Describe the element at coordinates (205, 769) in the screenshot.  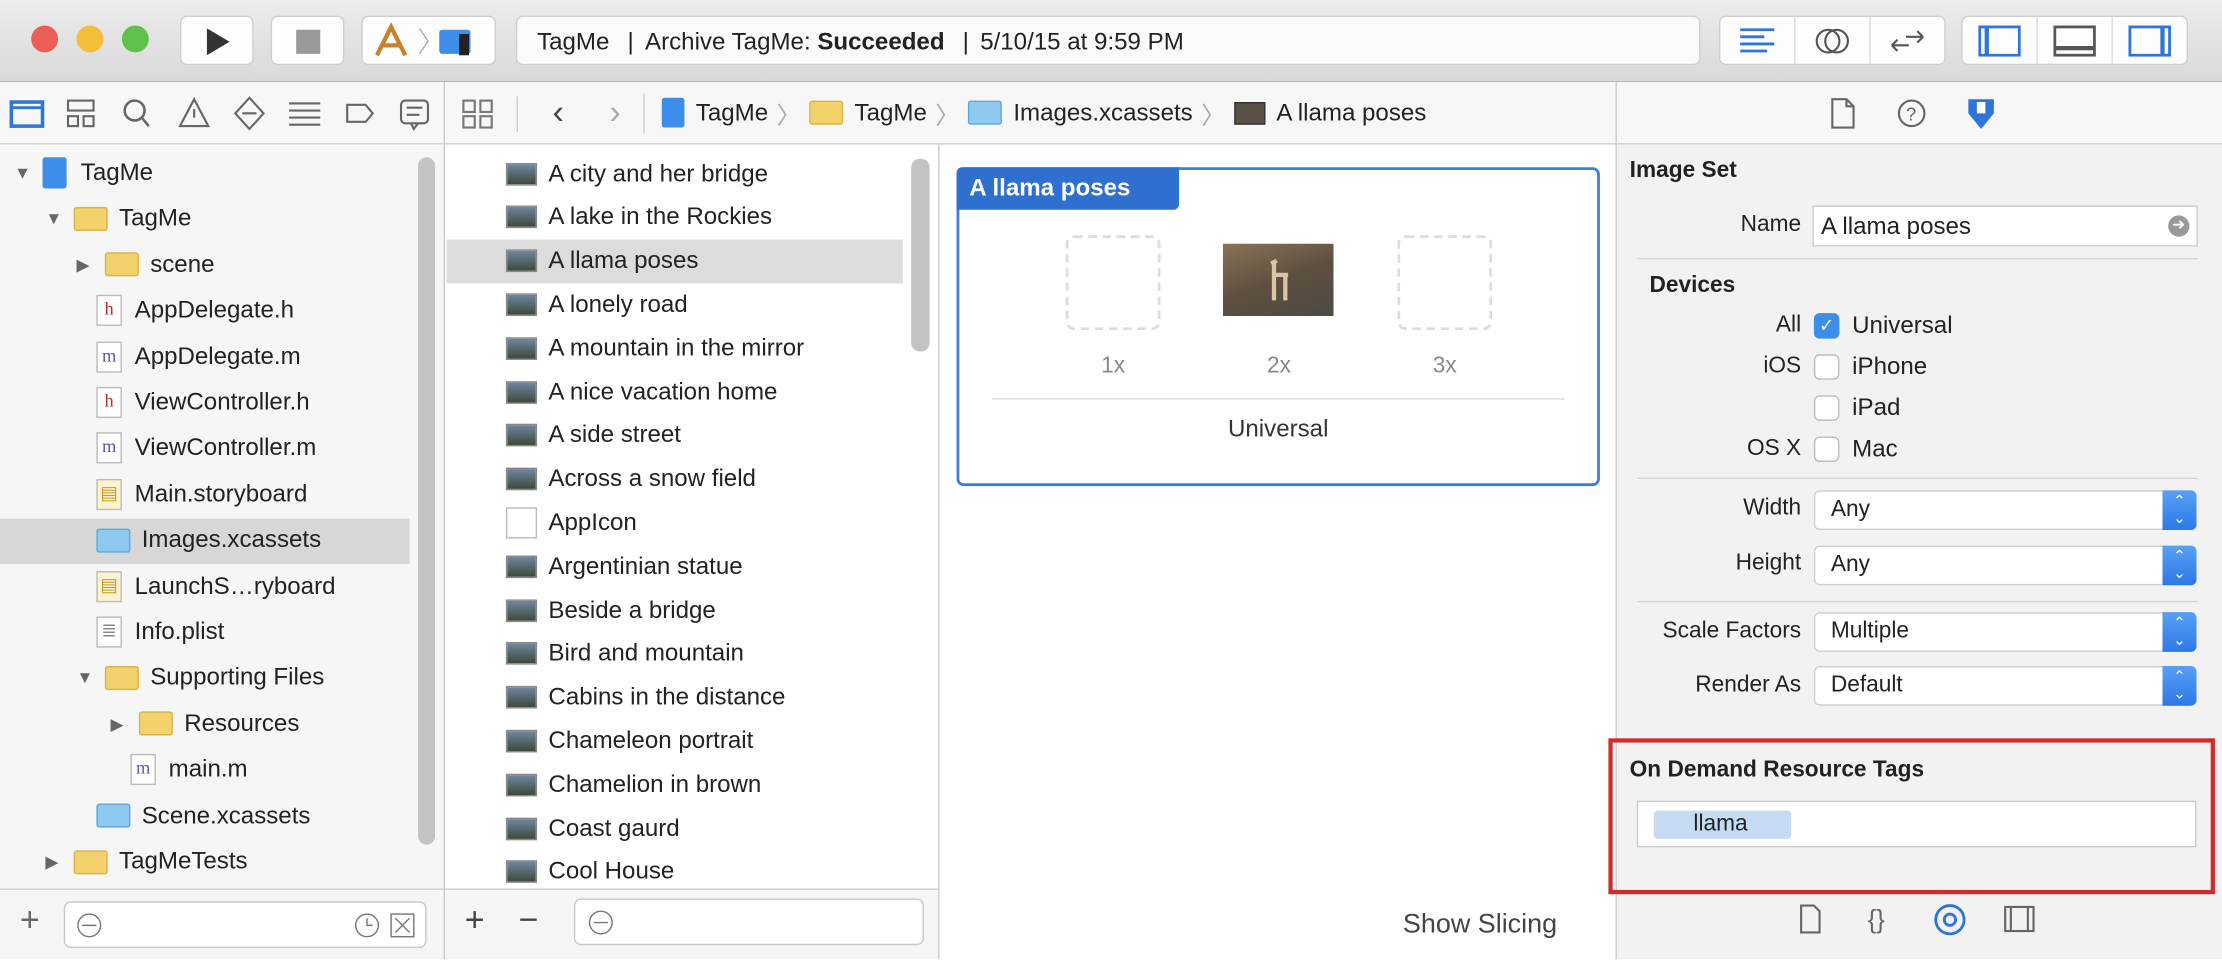
I see `navigator-item: m main.m` at that location.